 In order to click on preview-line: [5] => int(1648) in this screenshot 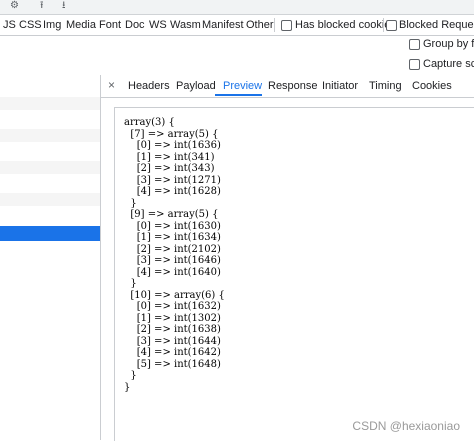, I will do `click(172, 364)`.